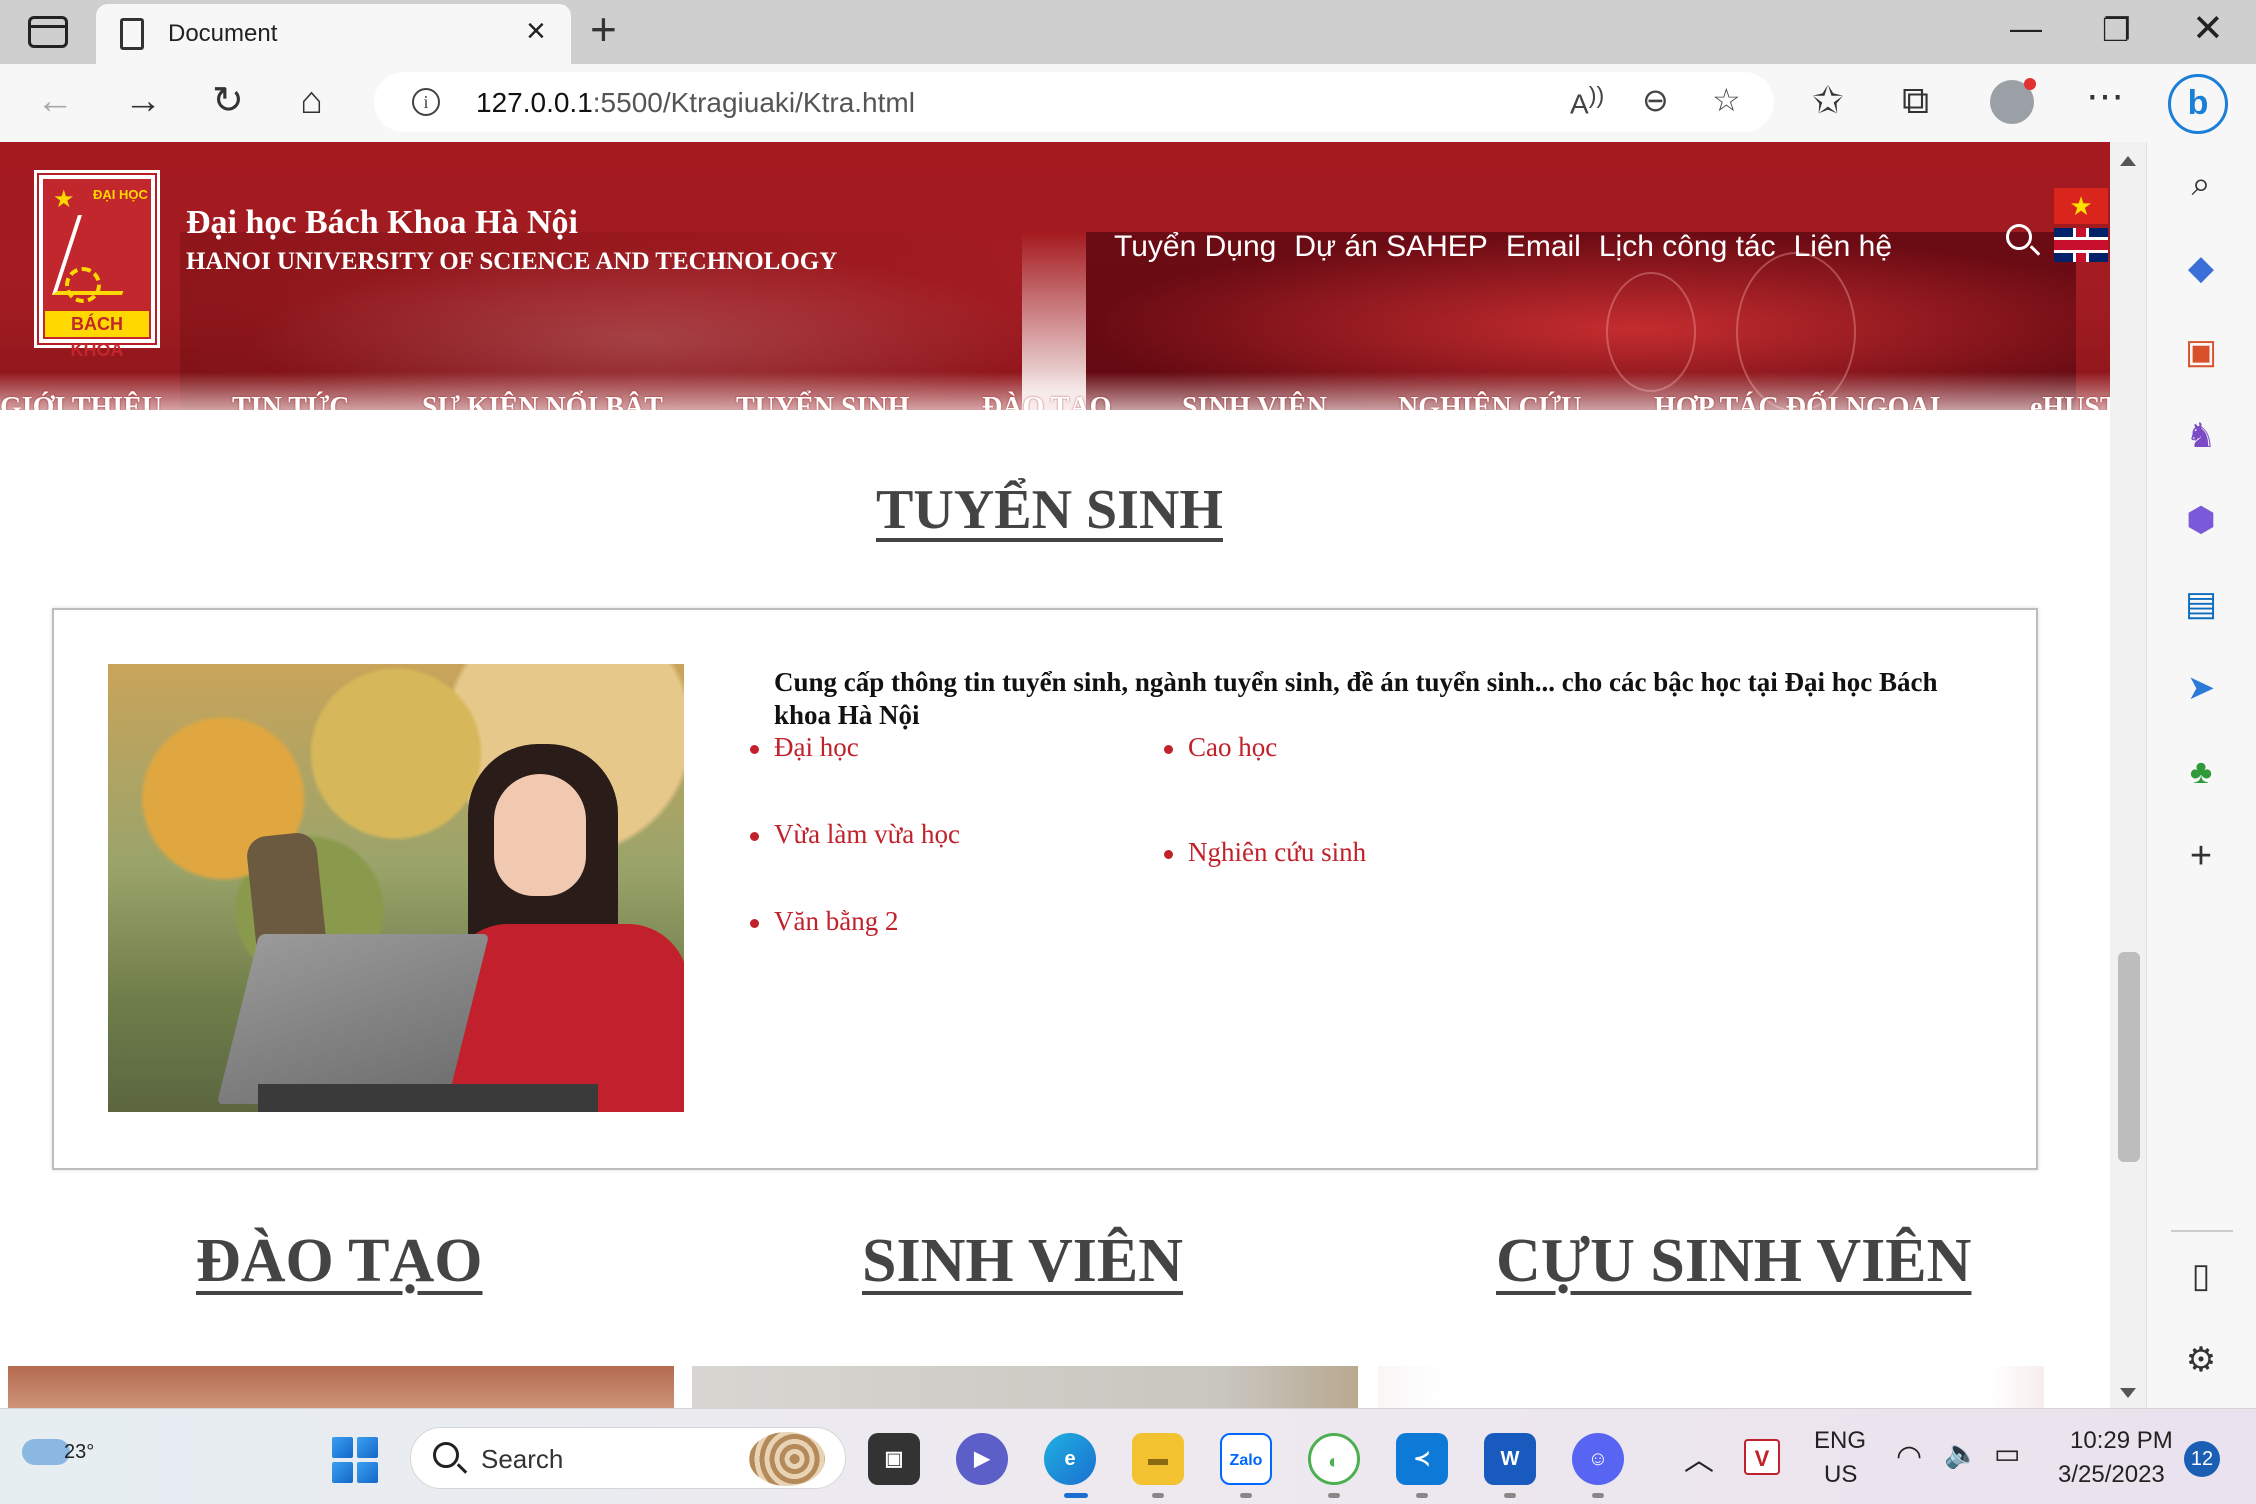 The image size is (2256, 1504). Describe the element at coordinates (1070, 1459) in the screenshot. I see `edge-icon: e` at that location.